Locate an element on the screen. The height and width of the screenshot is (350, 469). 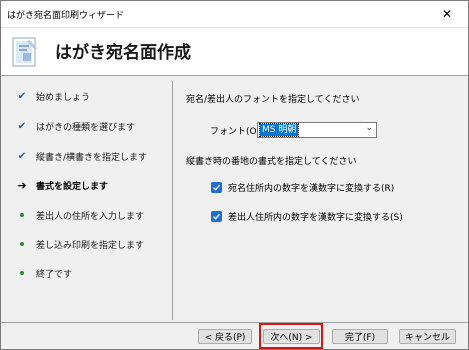
step-item: ✔ 縦書き/横書きを指定します is located at coordinates (81, 156).